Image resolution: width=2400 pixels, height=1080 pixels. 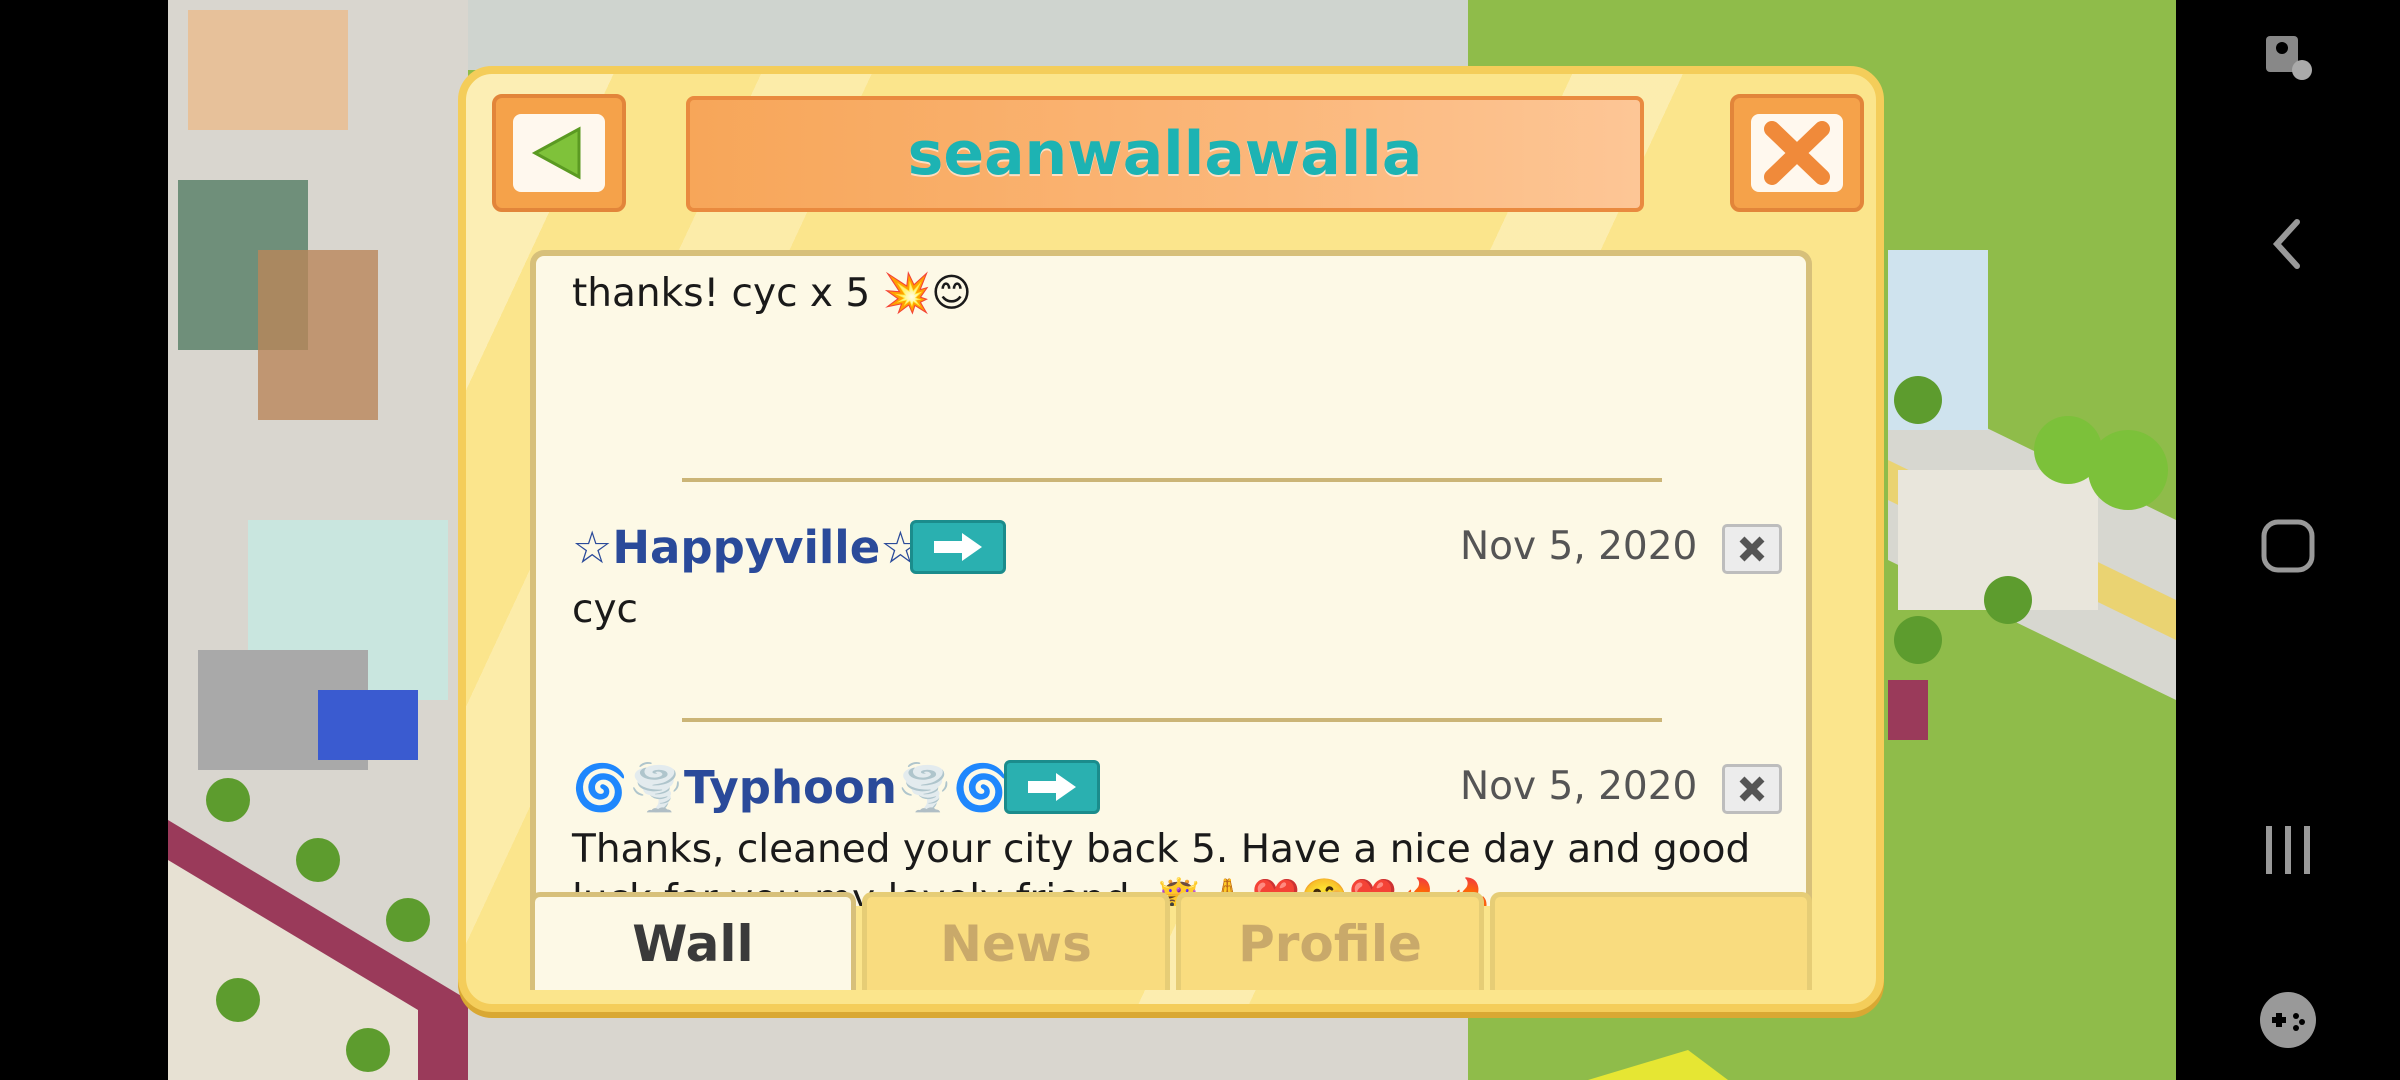 I want to click on home-icon, so click(x=2288, y=546).